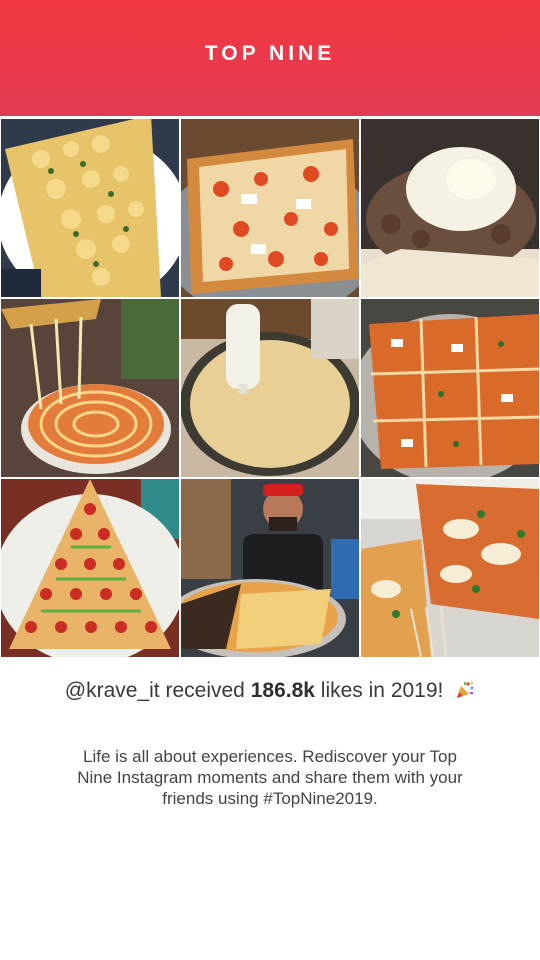 This screenshot has width=540, height=960. I want to click on likes-suffix: likes in 2019!, so click(382, 690).